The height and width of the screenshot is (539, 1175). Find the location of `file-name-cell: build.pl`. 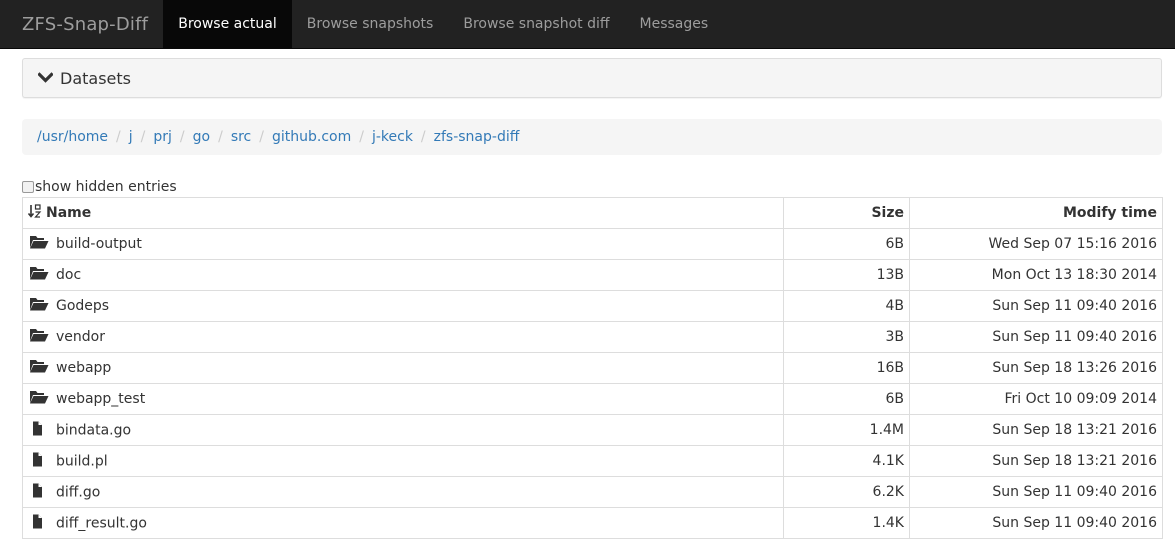

file-name-cell: build.pl is located at coordinates (403, 461).